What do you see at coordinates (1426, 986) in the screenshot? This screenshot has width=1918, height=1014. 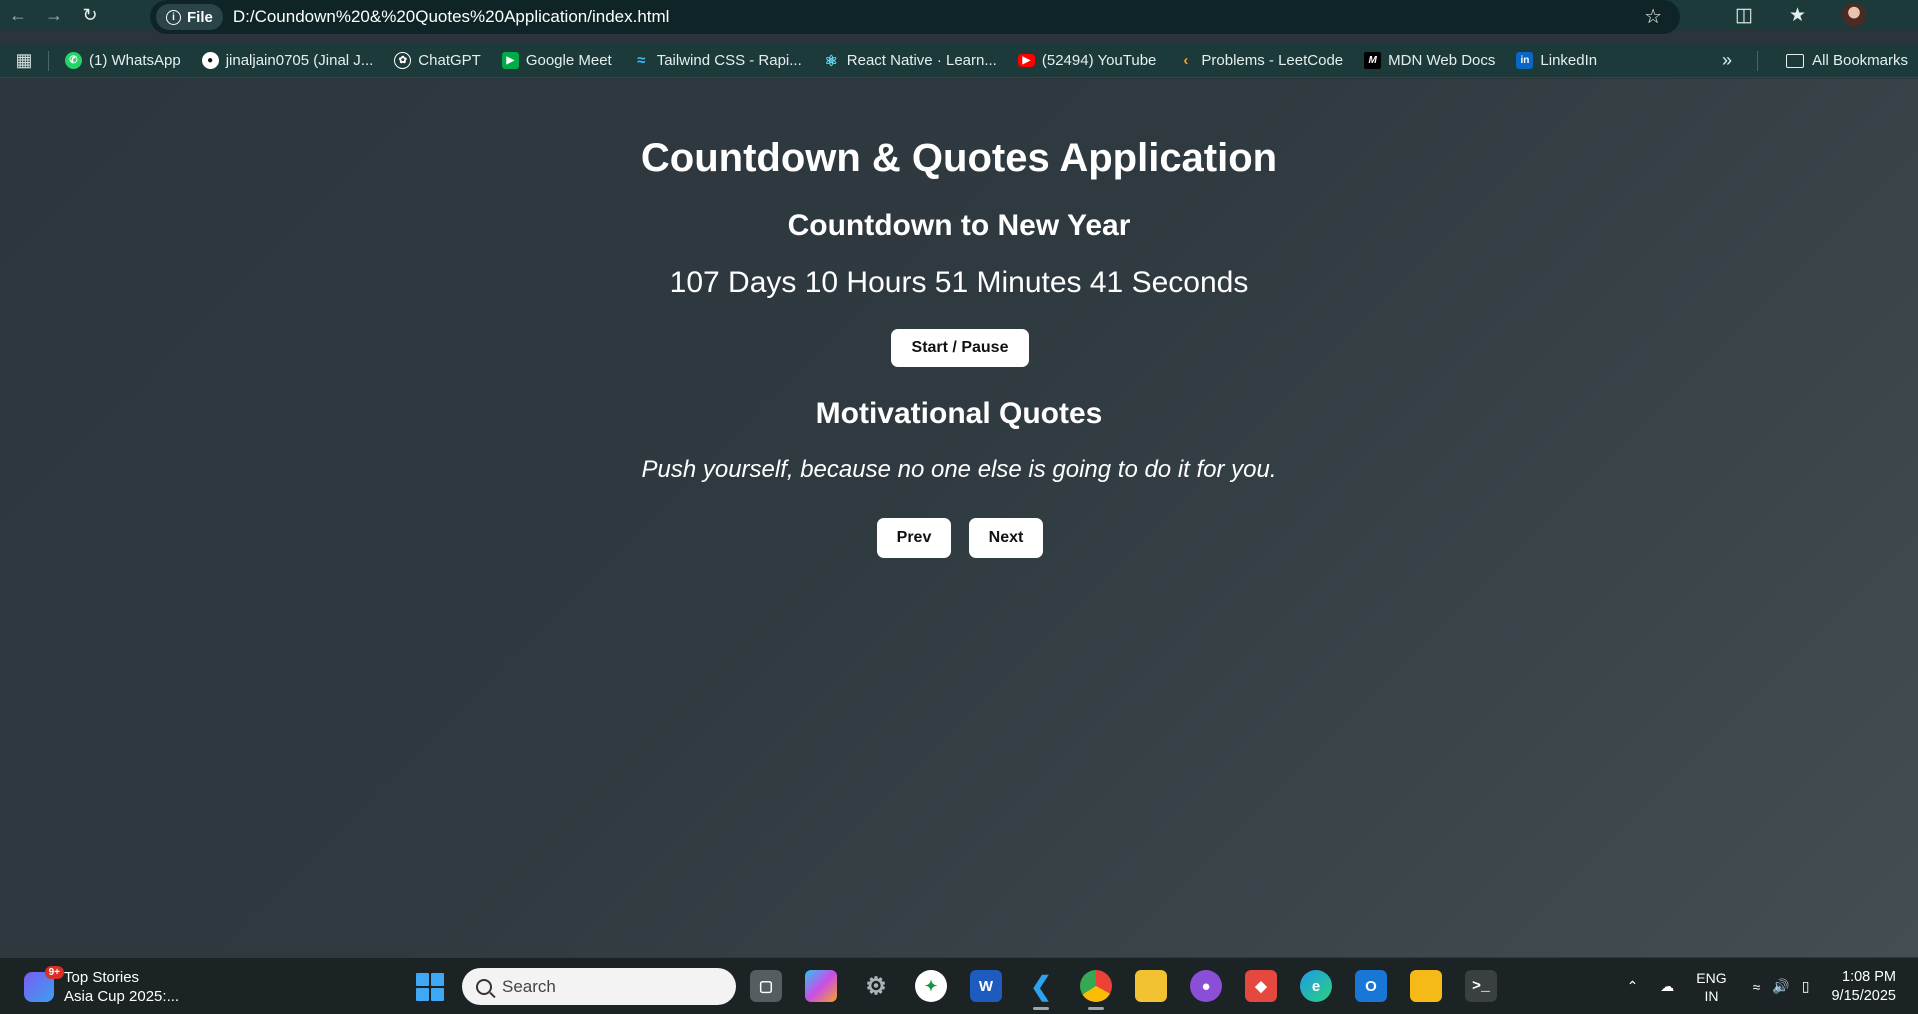 I see `sticky-notes-icon` at bounding box center [1426, 986].